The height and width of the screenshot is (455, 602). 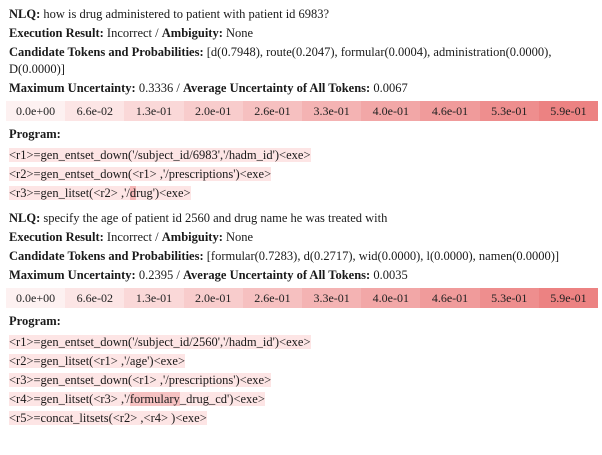 I want to click on program-token: <r3>=gen_litset(<r2> ,'/, so click(x=69, y=193).